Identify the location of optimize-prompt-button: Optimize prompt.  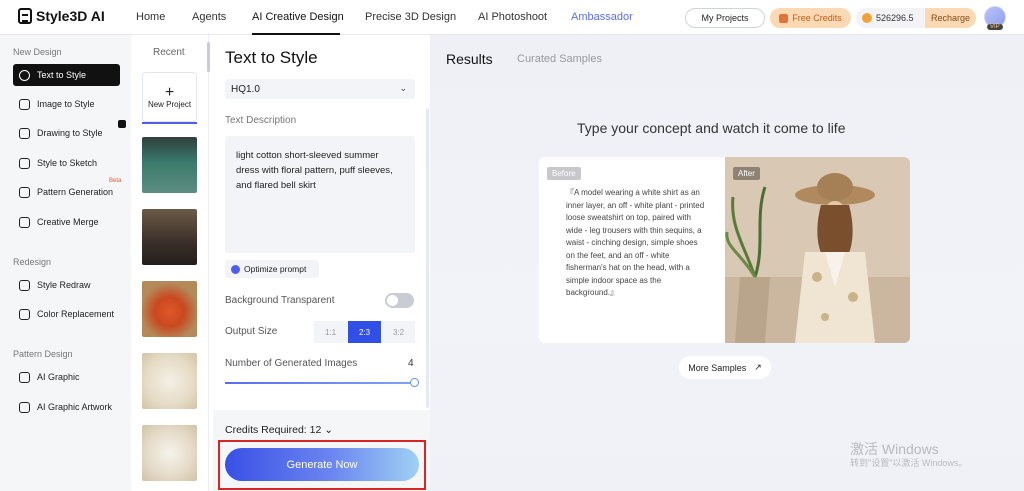
(272, 269).